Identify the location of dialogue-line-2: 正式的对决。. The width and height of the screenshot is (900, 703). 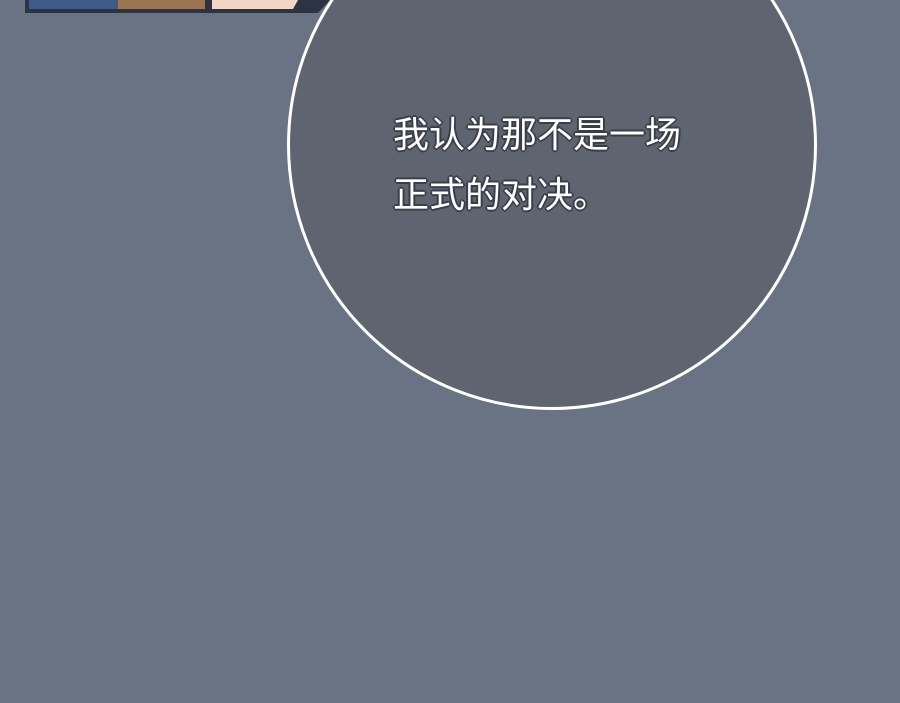
(501, 195).